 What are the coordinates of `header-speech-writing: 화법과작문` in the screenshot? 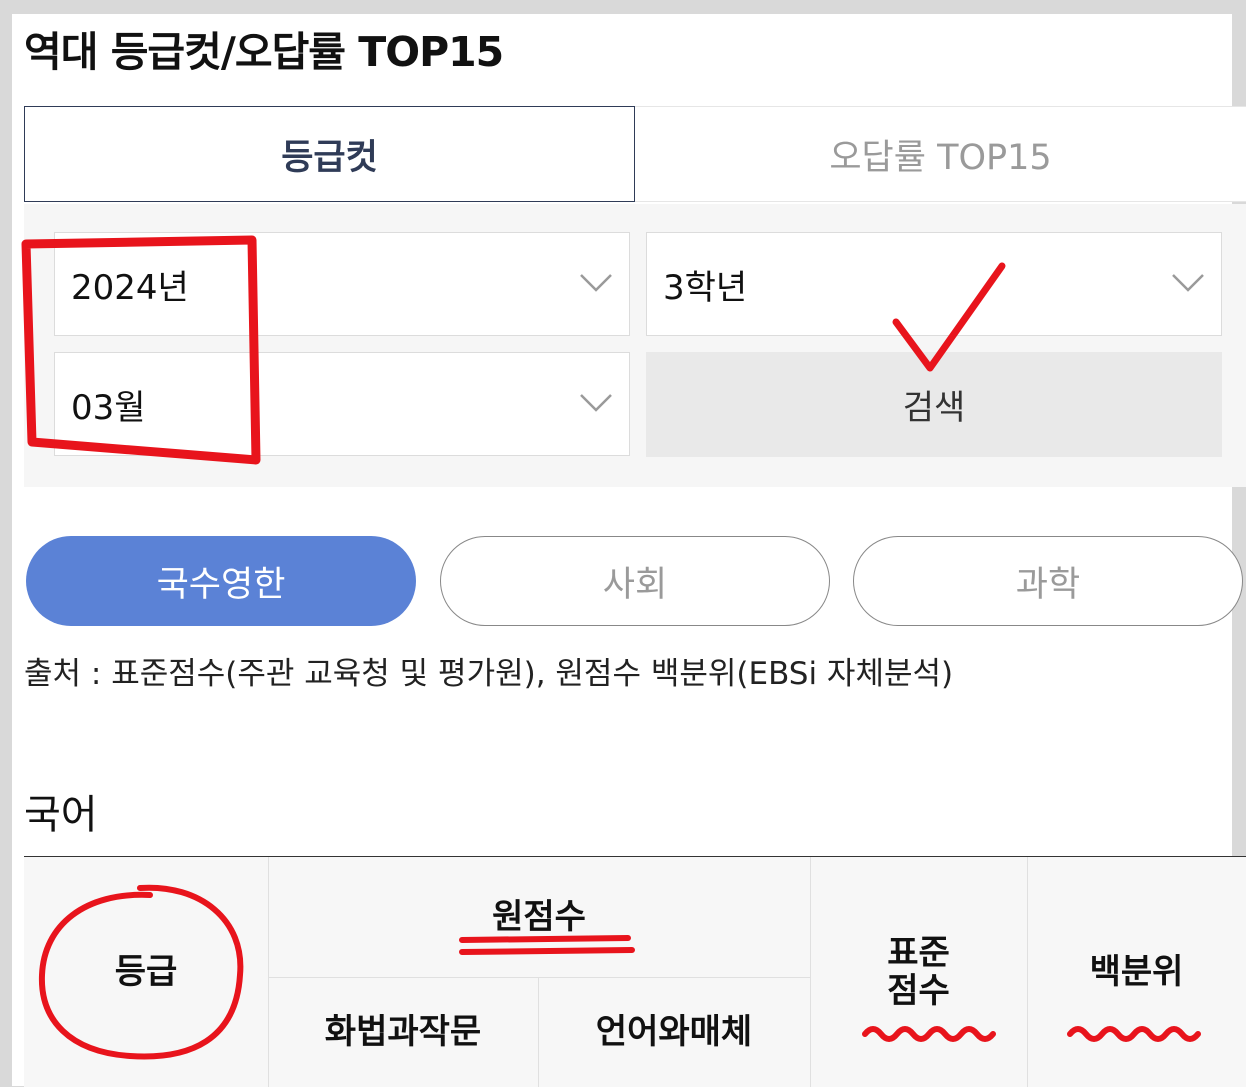 It's located at (403, 1031).